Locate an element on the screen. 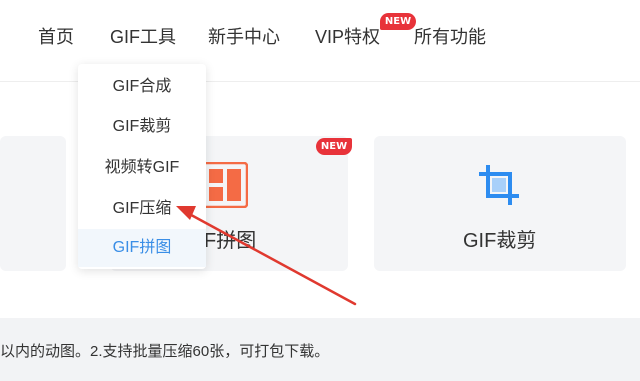 This screenshot has width=640, height=381. collage-icon is located at coordinates (225, 185).